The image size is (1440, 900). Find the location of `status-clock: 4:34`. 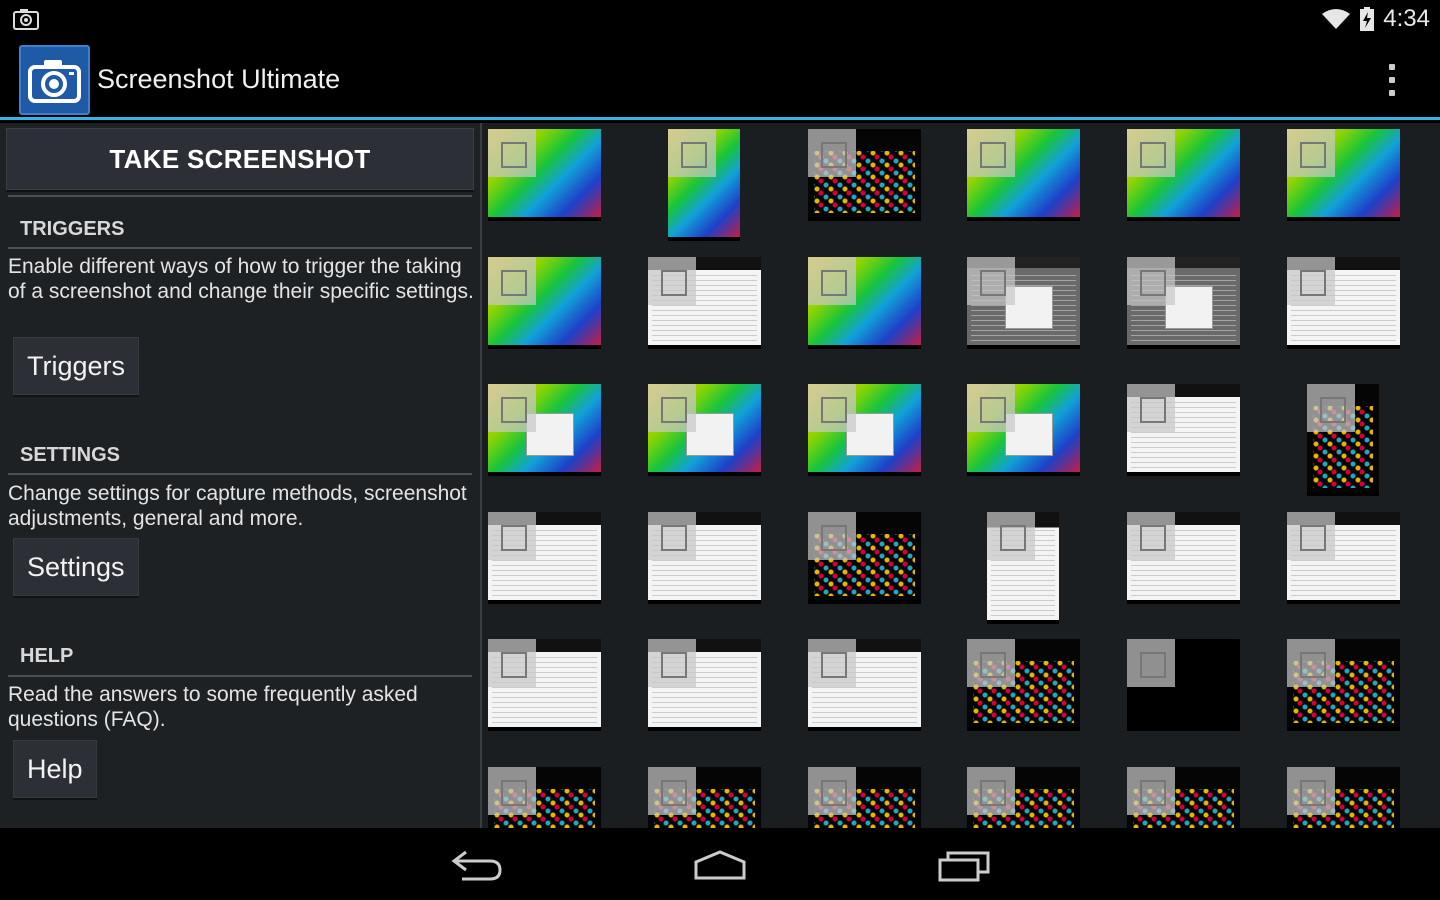

status-clock: 4:34 is located at coordinates (1406, 18).